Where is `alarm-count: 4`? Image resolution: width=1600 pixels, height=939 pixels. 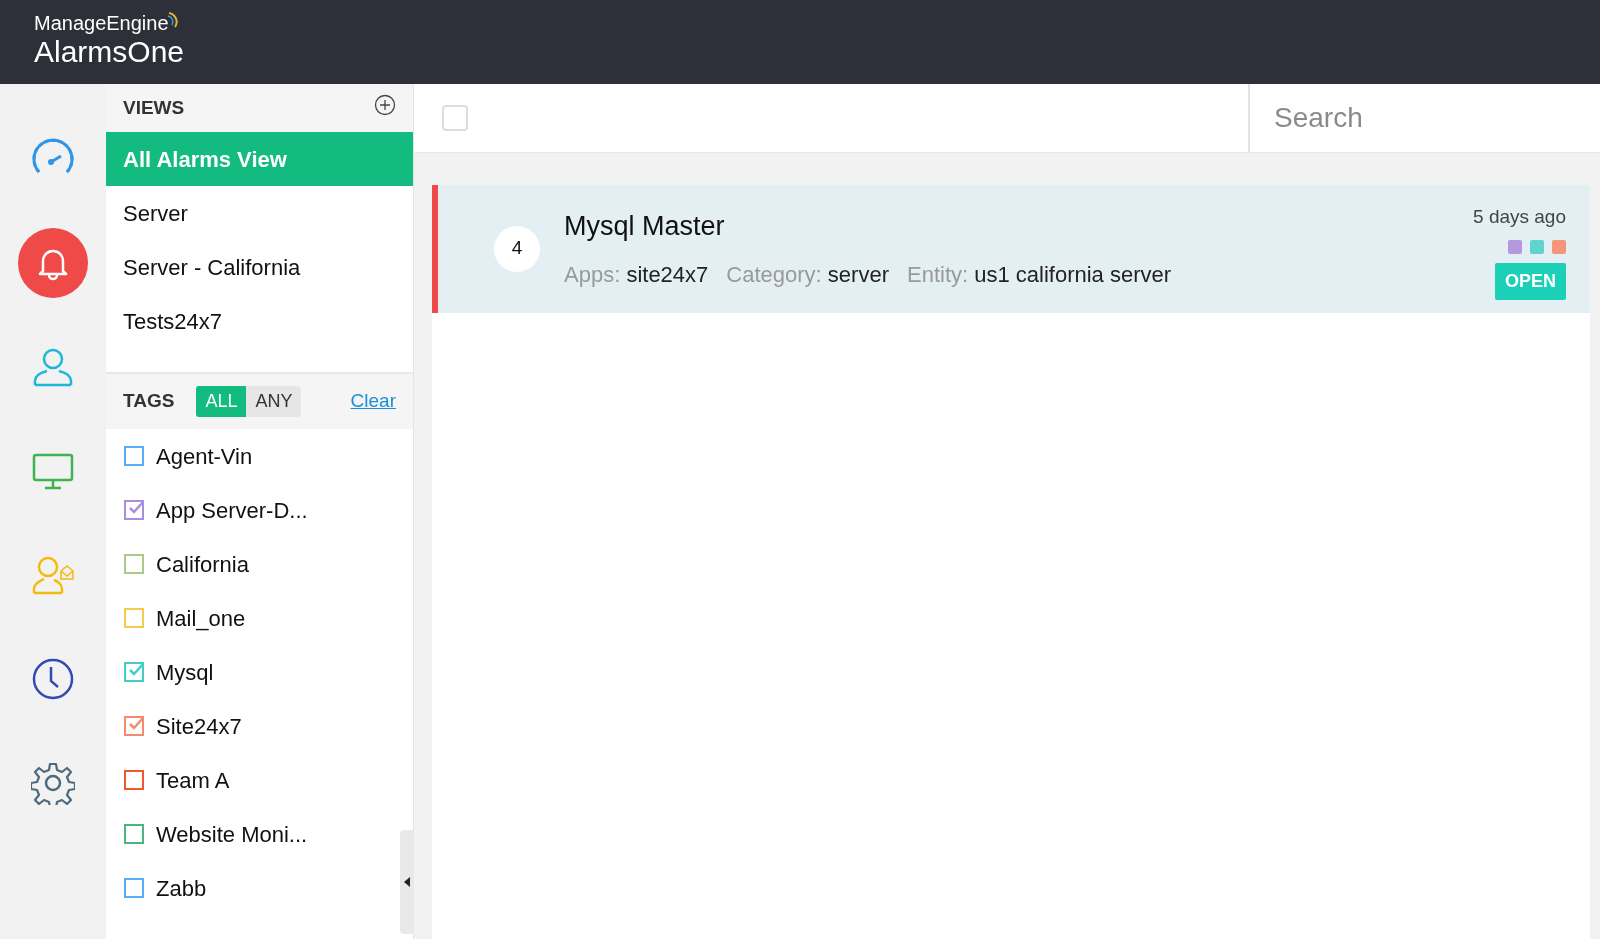
alarm-count: 4 is located at coordinates (517, 248).